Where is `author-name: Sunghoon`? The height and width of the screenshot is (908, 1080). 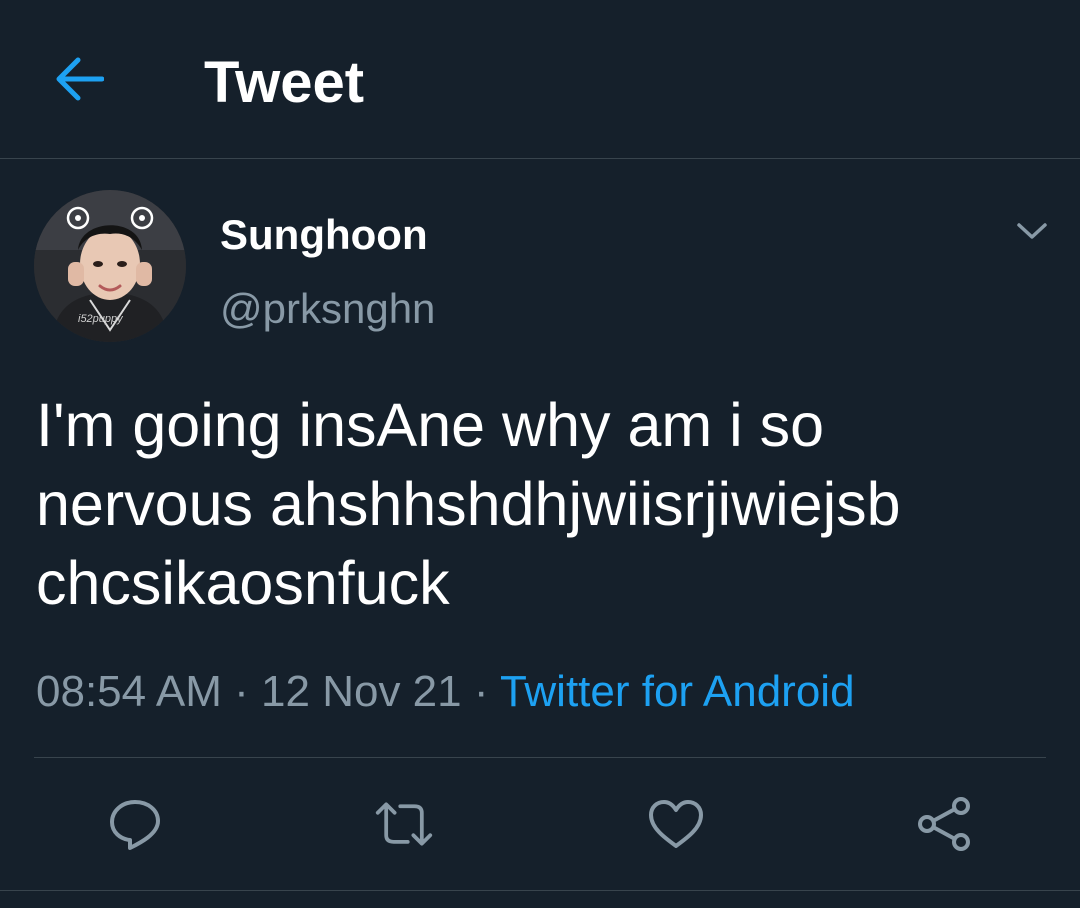
author-name: Sunghoon is located at coordinates (324, 235).